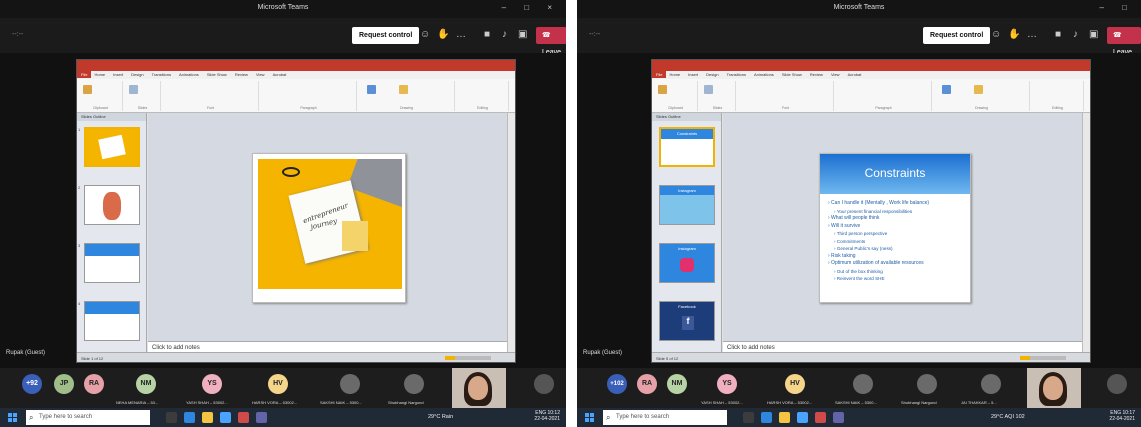  I want to click on slide-thumb-constraints: Constraints, so click(687, 147).